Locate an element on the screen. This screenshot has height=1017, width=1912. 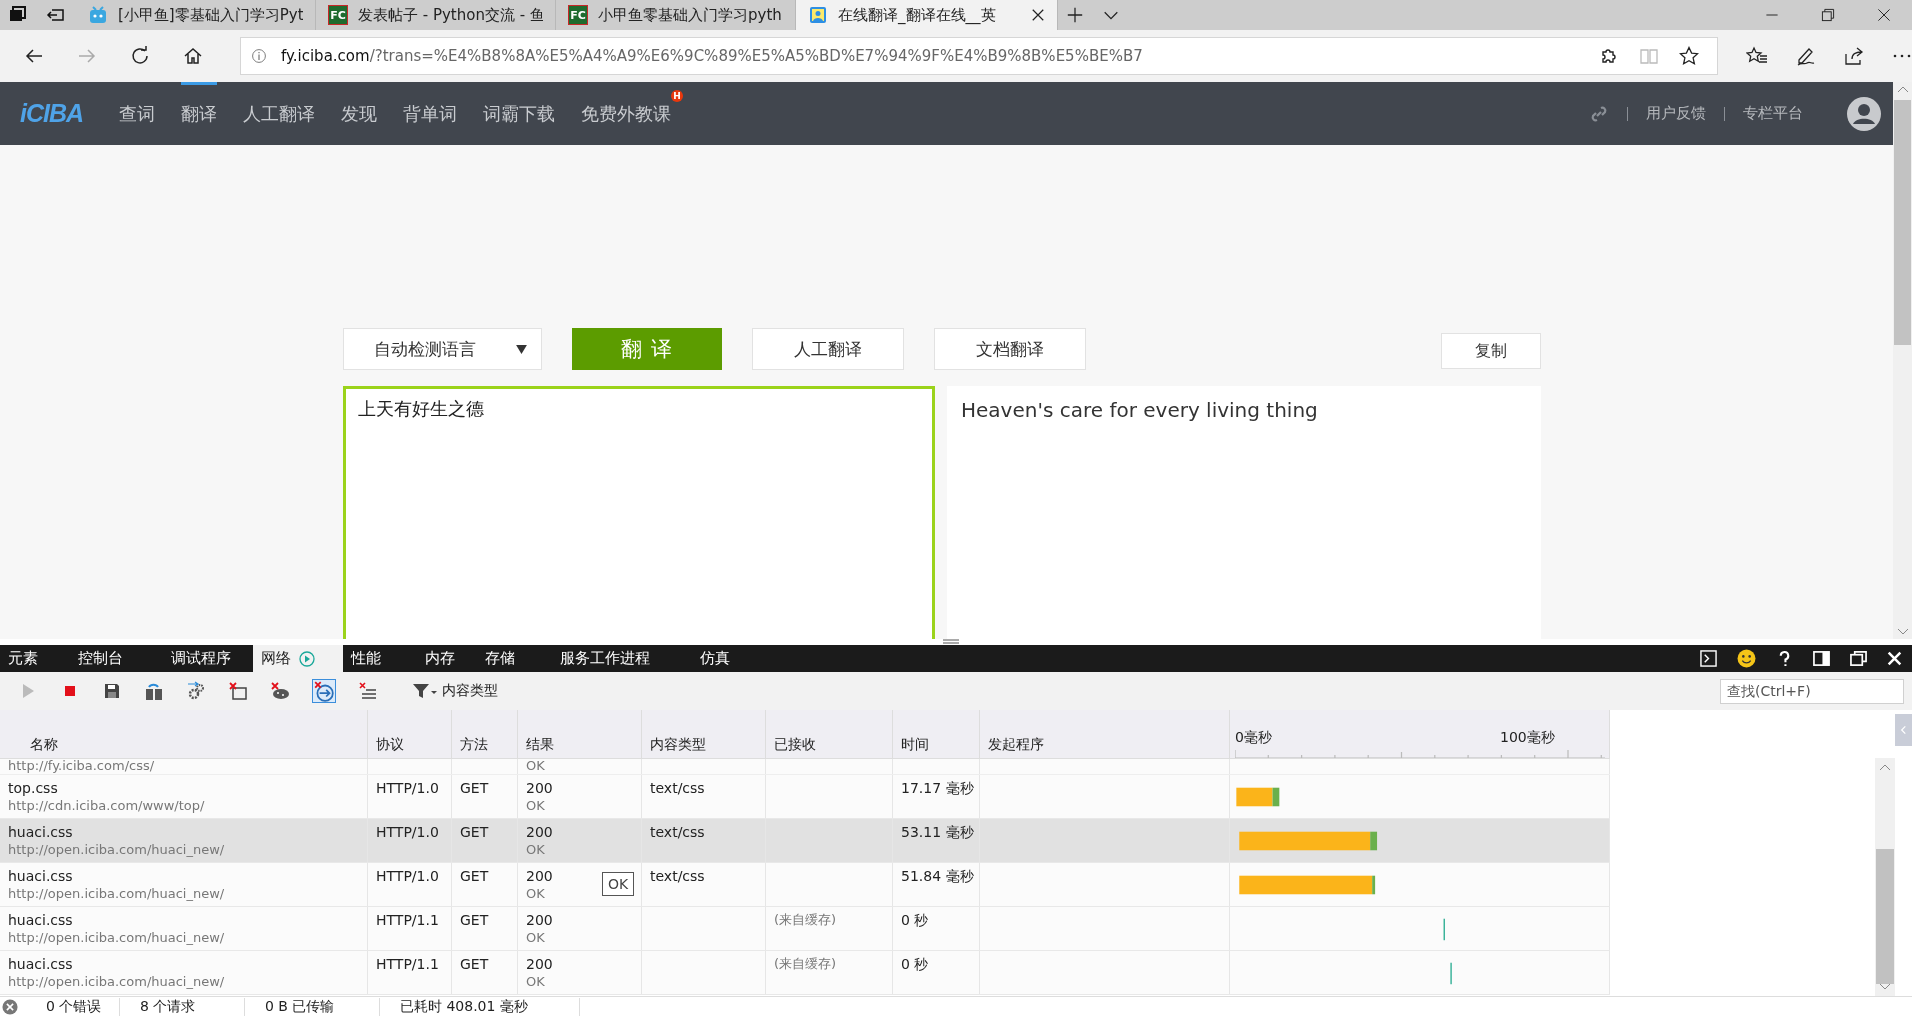
copy-button: 复制 is located at coordinates (1491, 351).